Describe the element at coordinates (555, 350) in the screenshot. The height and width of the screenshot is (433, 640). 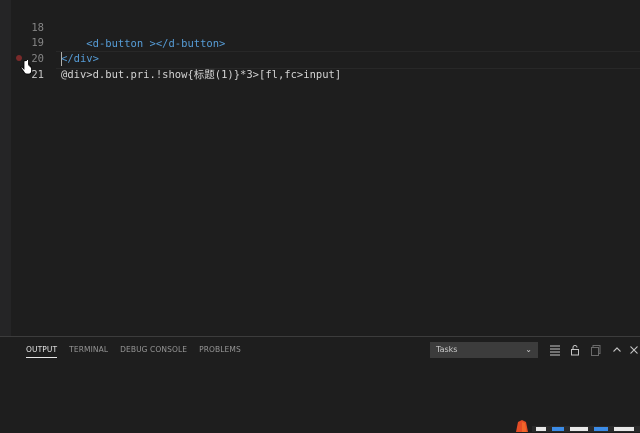
I see `list-filter-icon` at that location.